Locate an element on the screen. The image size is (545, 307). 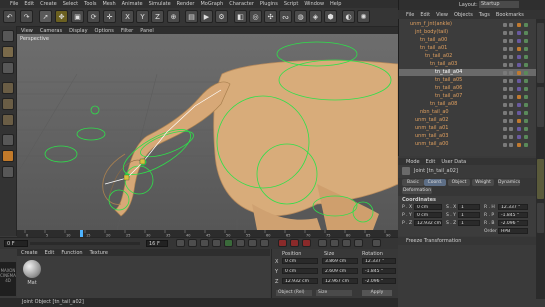
object-menu-bookmarks: Bookmarks is located at coordinates (510, 15).